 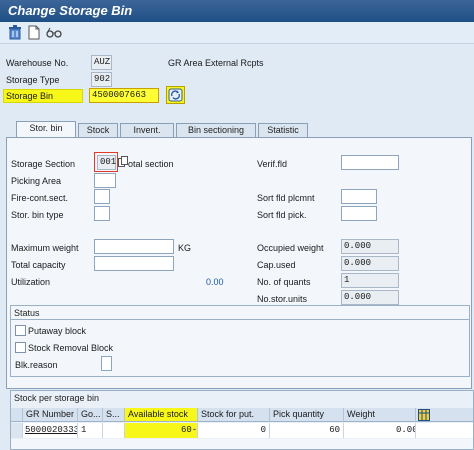 I want to click on cap-used-label: Cap.used, so click(x=276, y=265).